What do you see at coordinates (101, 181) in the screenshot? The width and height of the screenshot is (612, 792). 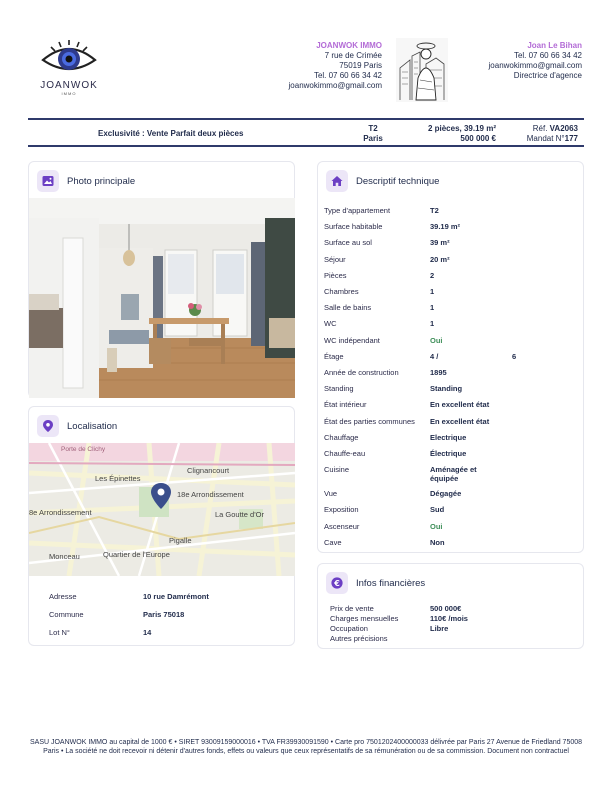 I see `photo-card-title: Photo principale` at bounding box center [101, 181].